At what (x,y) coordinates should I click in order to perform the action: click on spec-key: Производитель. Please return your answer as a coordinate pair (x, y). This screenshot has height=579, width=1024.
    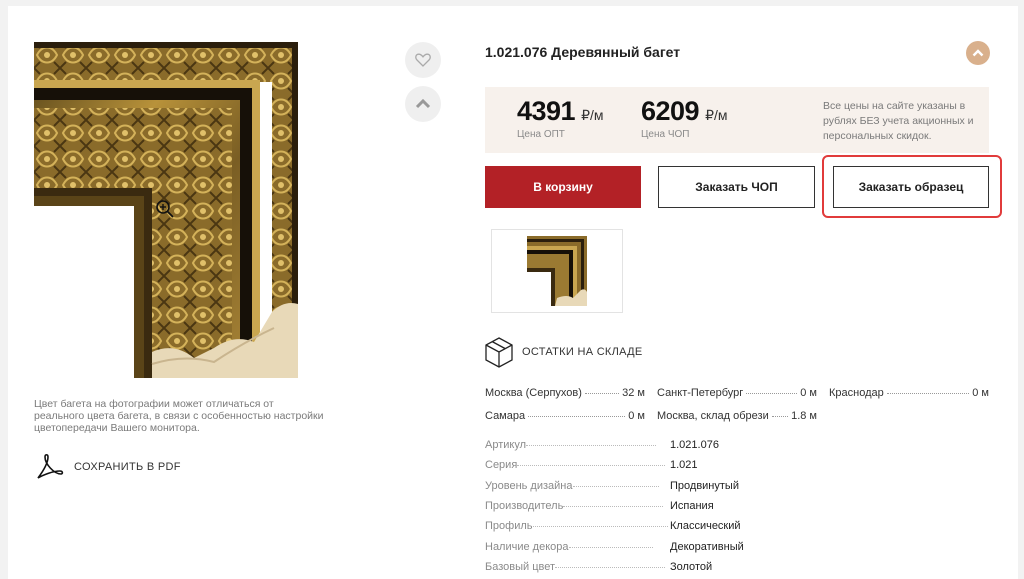
    Looking at the image, I should click on (524, 506).